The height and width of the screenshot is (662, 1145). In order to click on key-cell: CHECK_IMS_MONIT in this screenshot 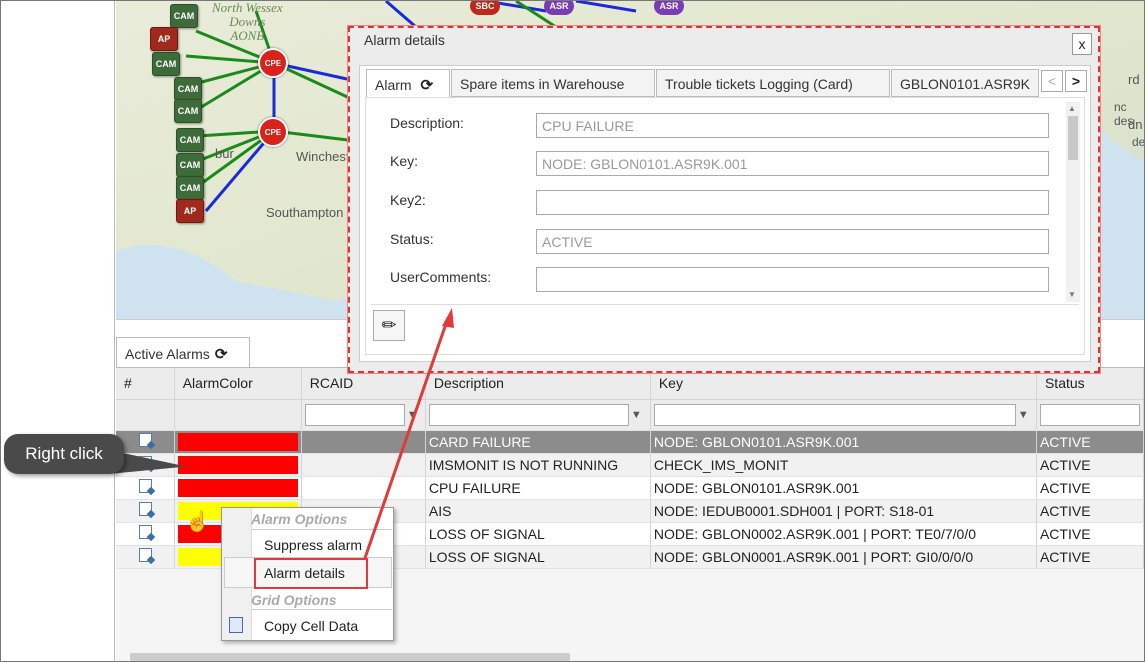, I will do `click(843, 465)`.